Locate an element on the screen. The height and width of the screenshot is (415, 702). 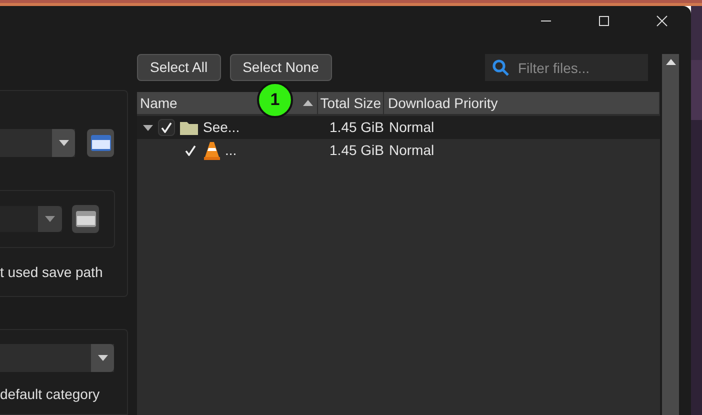
select-button: Select None is located at coordinates (281, 67).